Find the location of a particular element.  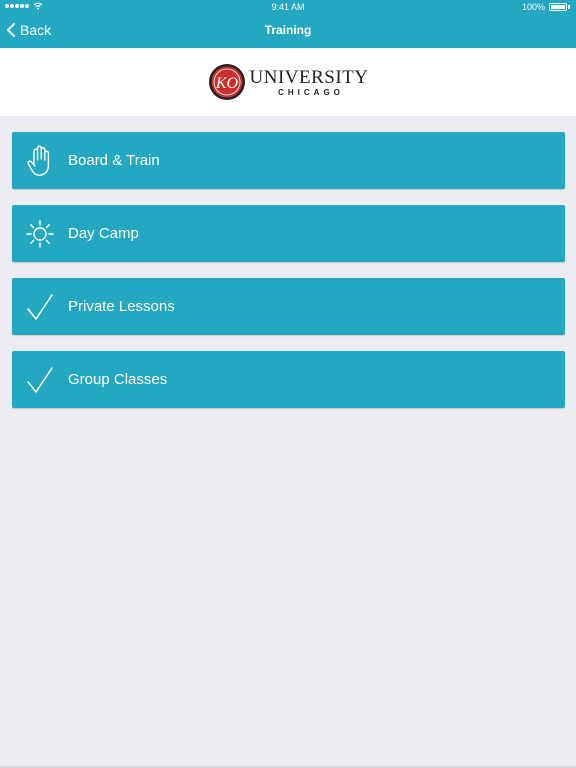

svg-text: KO is located at coordinates (226, 83).